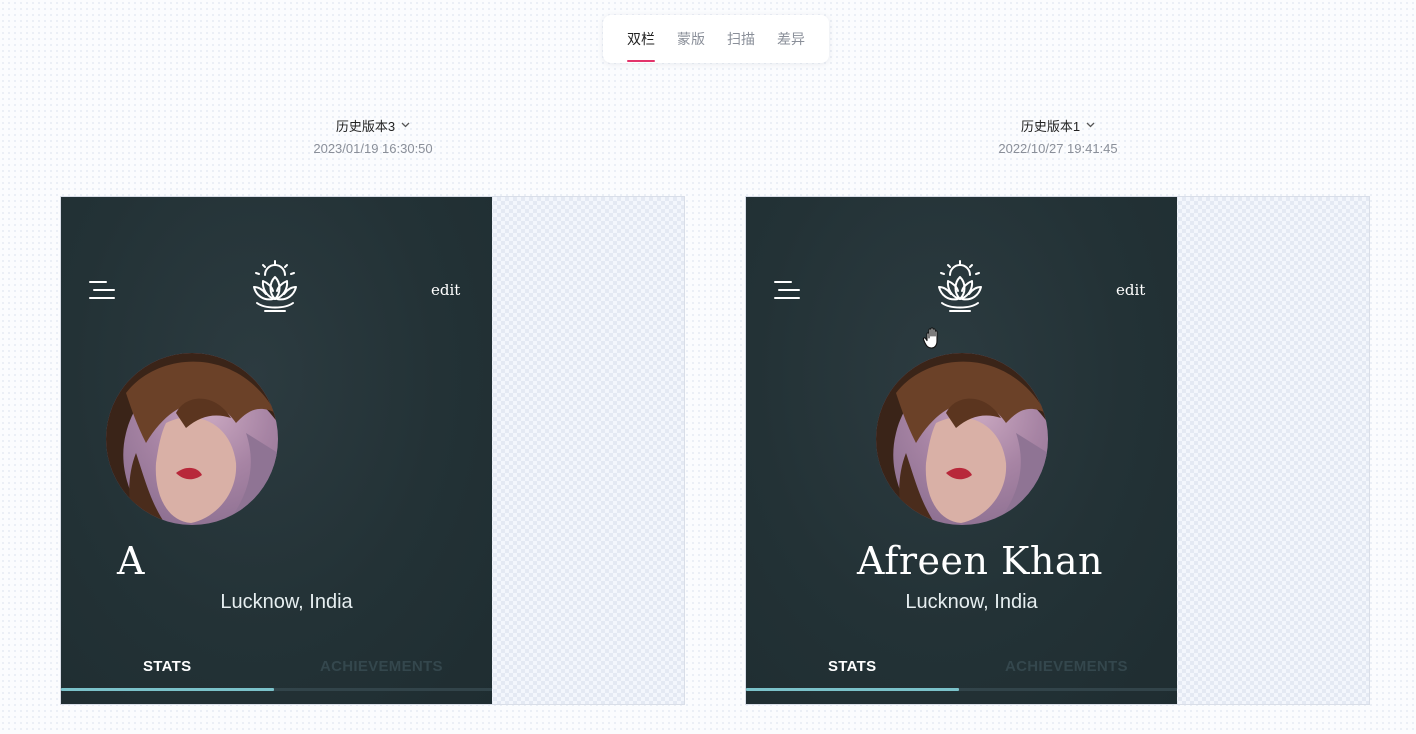  Describe the element at coordinates (1058, 136) in the screenshot. I see `right-version-header: 历史版本1 2022/10/27 19:41:45` at that location.